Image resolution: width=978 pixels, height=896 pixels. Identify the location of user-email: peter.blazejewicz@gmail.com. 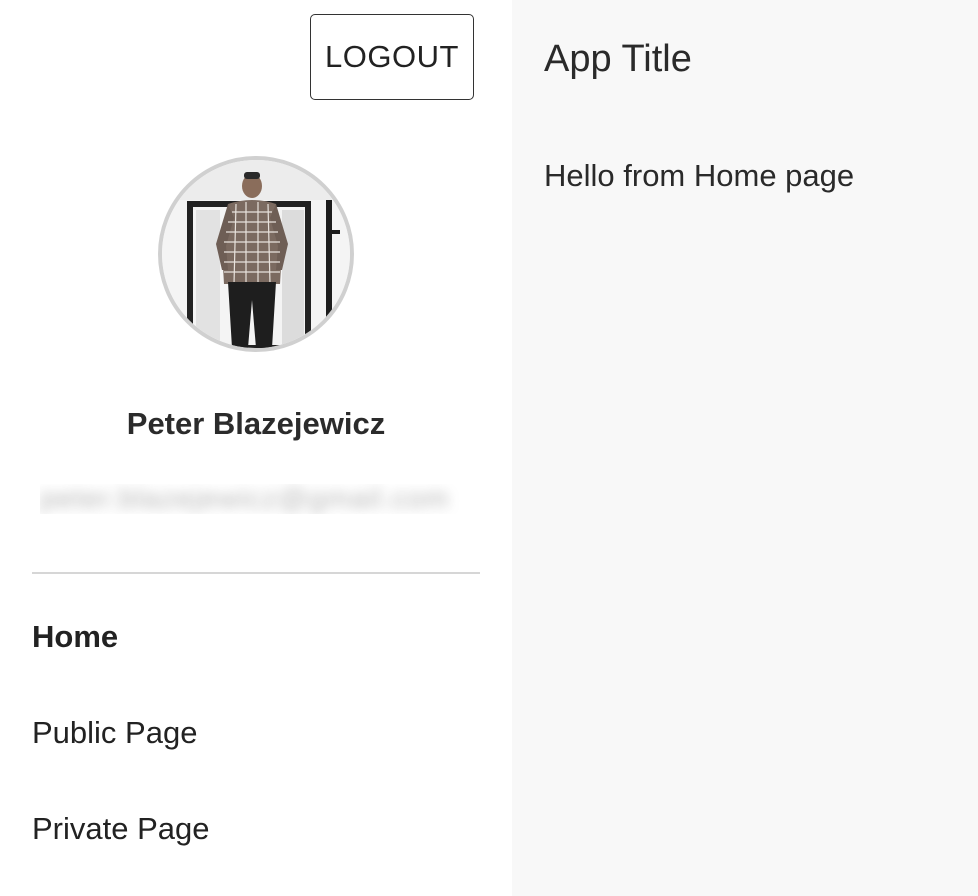
(253, 499).